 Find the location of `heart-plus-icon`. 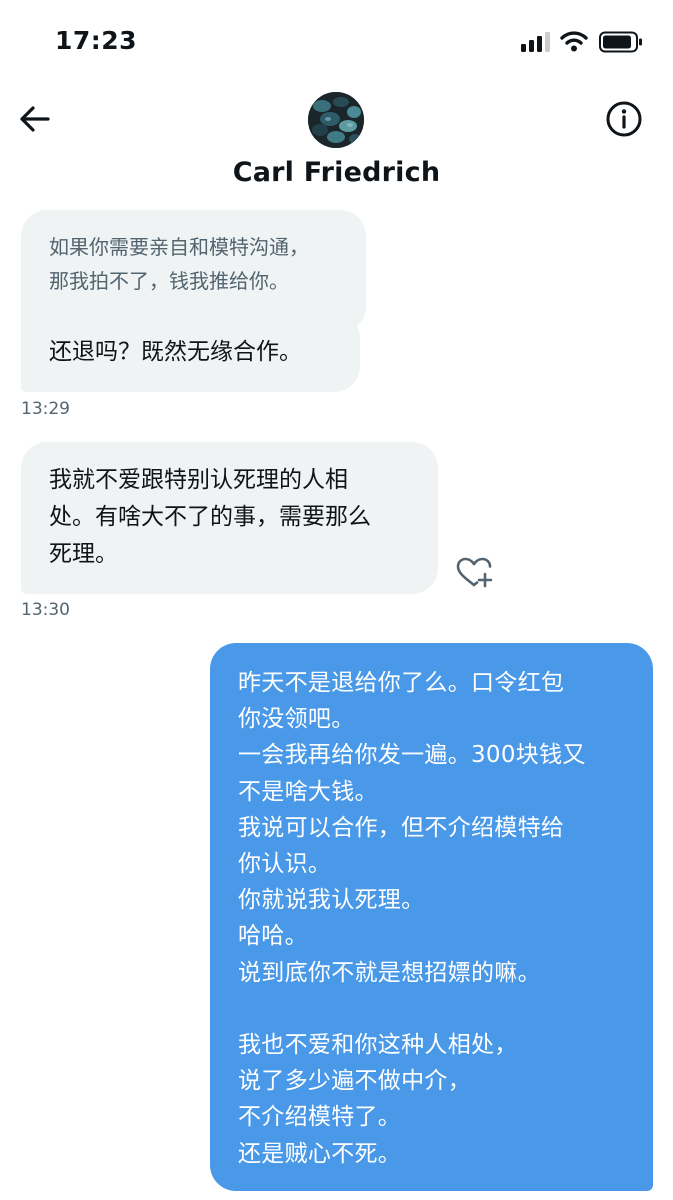

heart-plus-icon is located at coordinates (474, 573).